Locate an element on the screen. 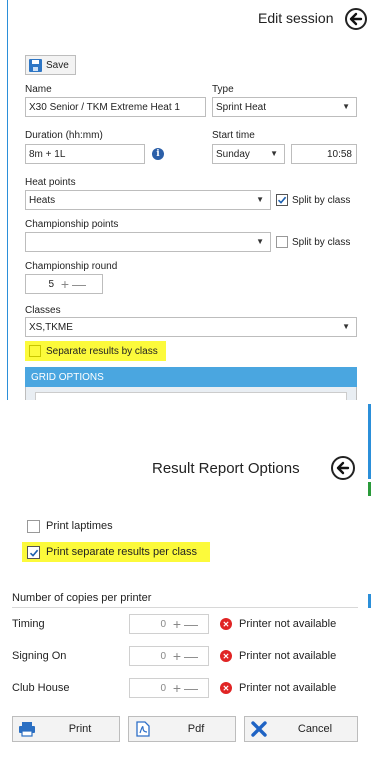  heat-split-label: Split by class is located at coordinates (321, 200).